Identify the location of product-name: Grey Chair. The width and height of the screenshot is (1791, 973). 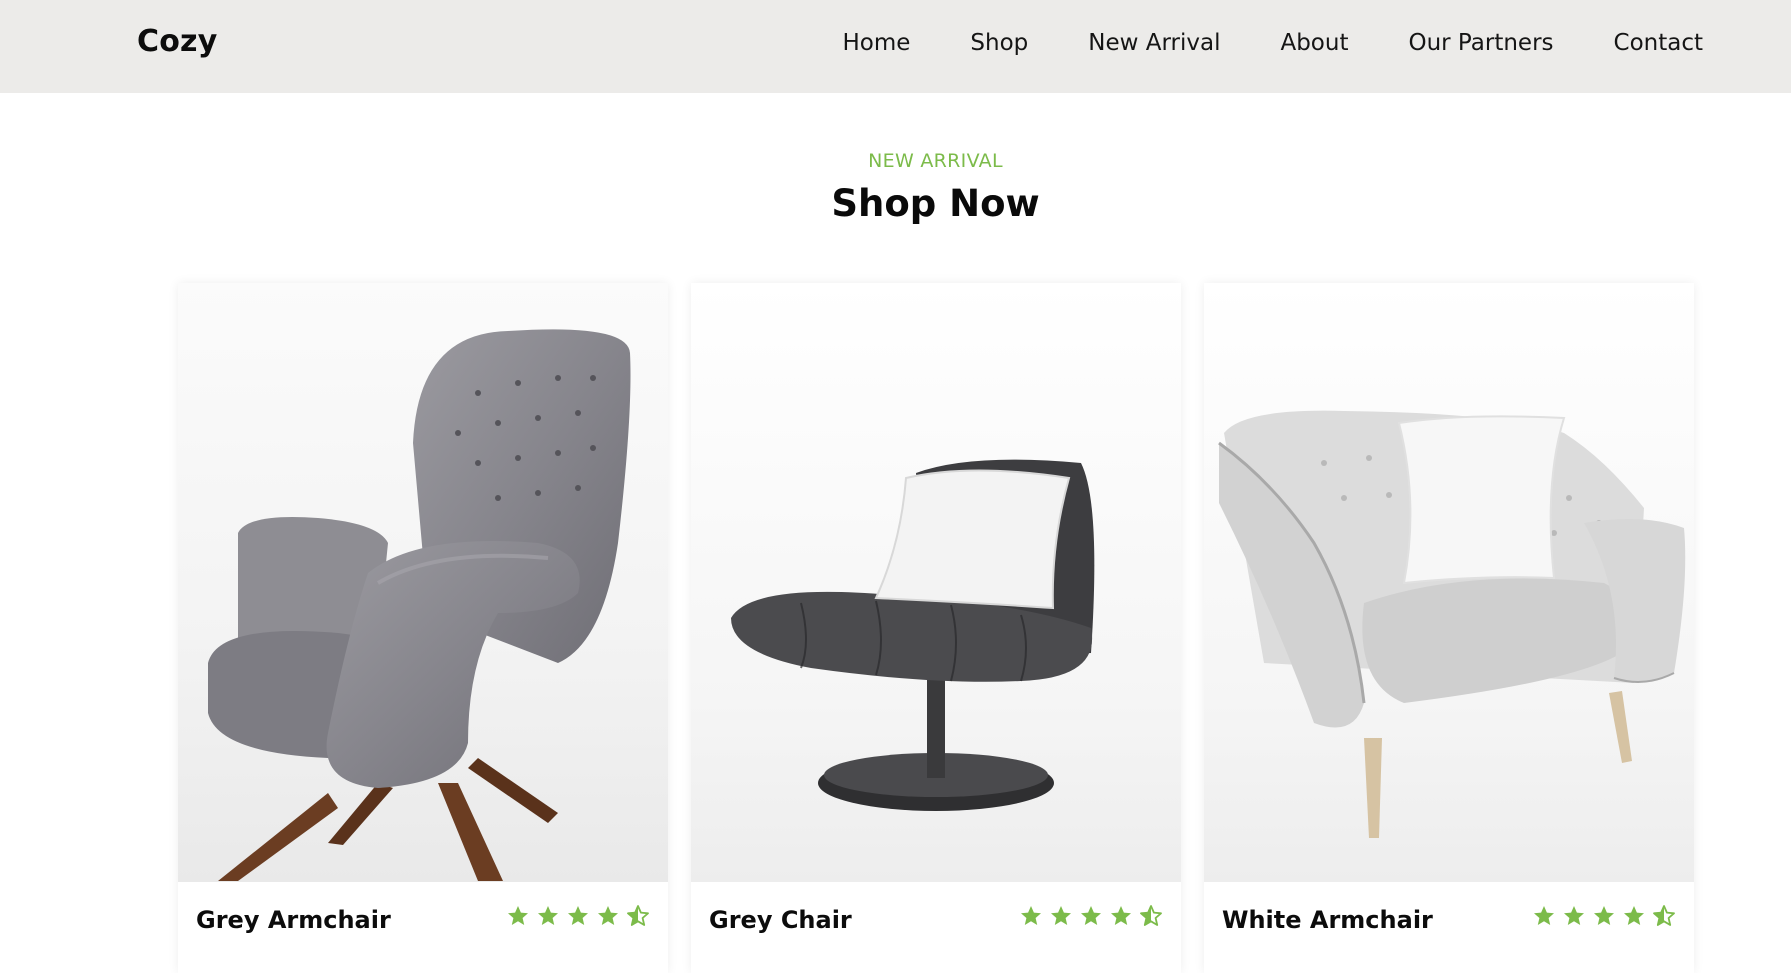
(780, 920).